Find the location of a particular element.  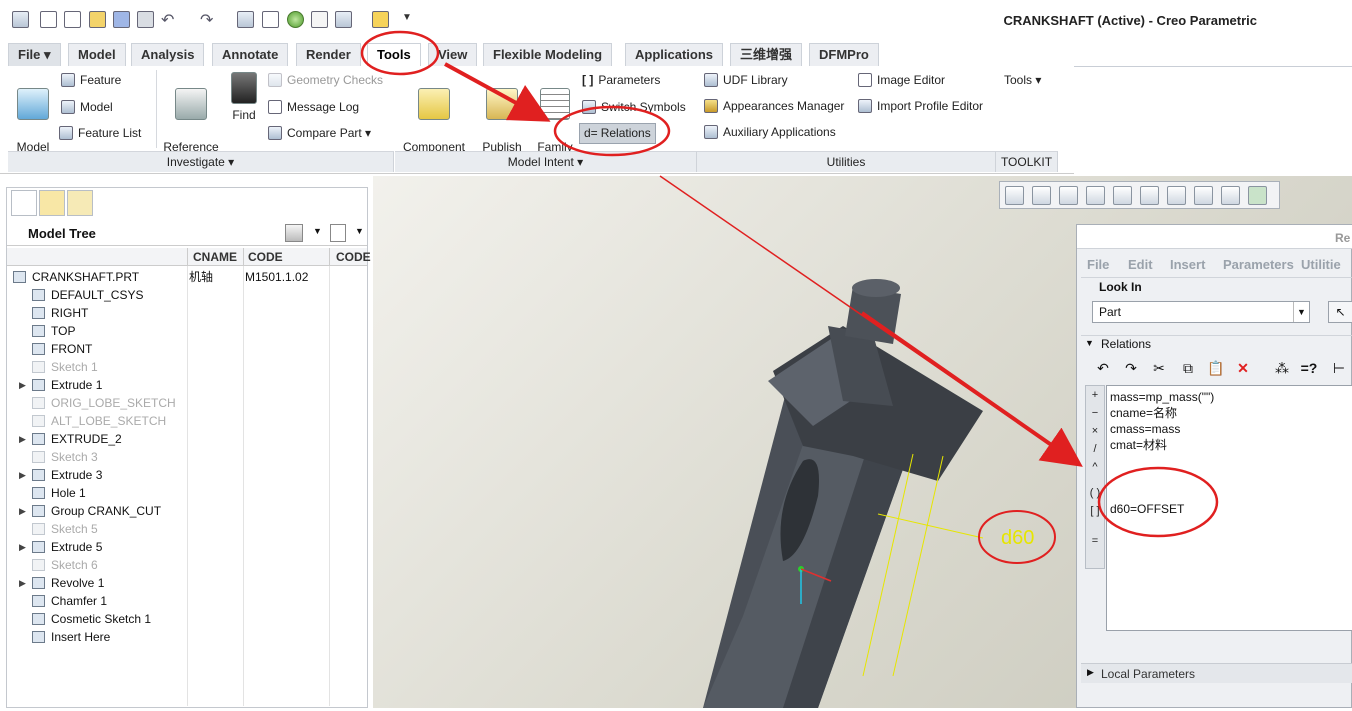

model-tree-tab-icon is located at coordinates (24, 203).